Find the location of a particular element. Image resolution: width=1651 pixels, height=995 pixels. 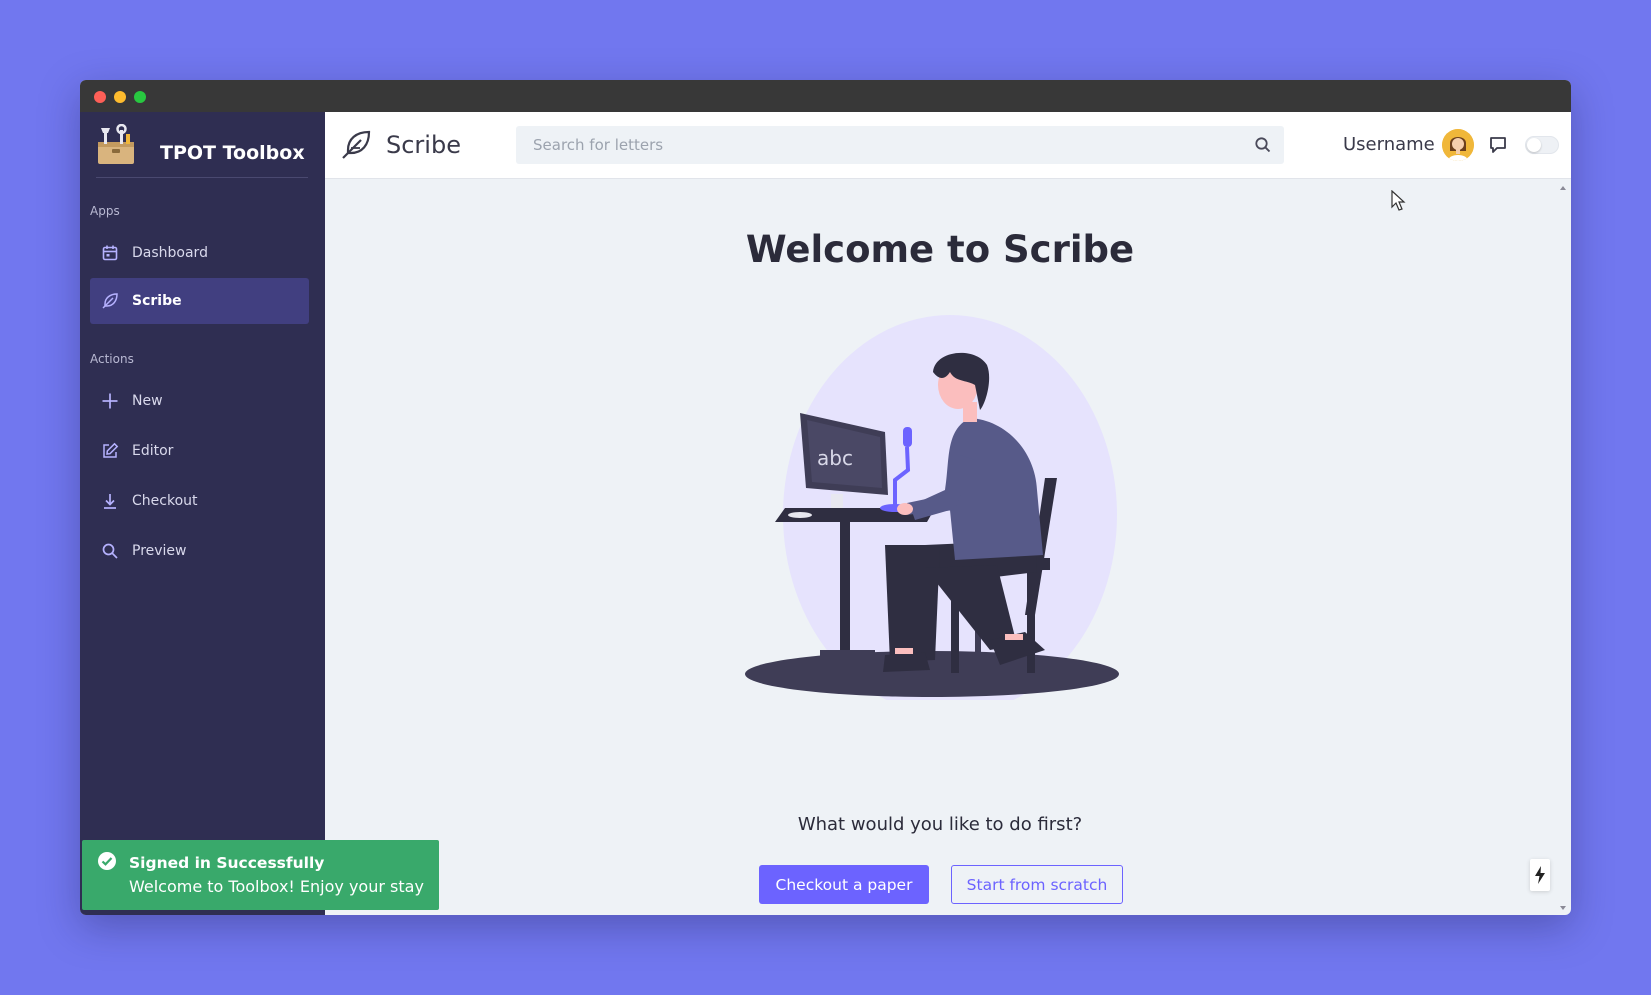

quick-action-button is located at coordinates (1540, 875).